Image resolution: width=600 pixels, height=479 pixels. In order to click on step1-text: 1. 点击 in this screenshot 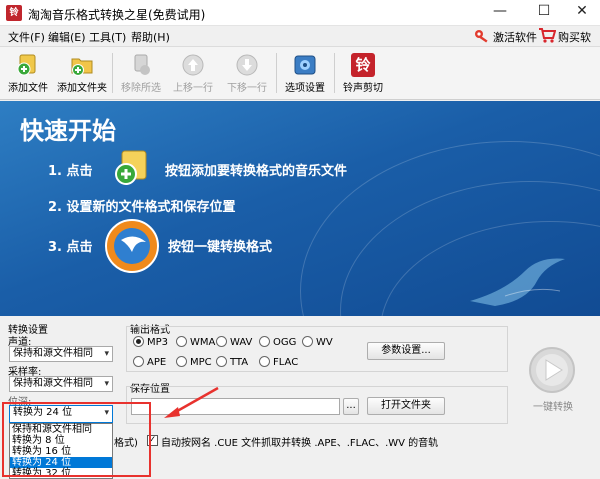, I will do `click(70, 171)`.